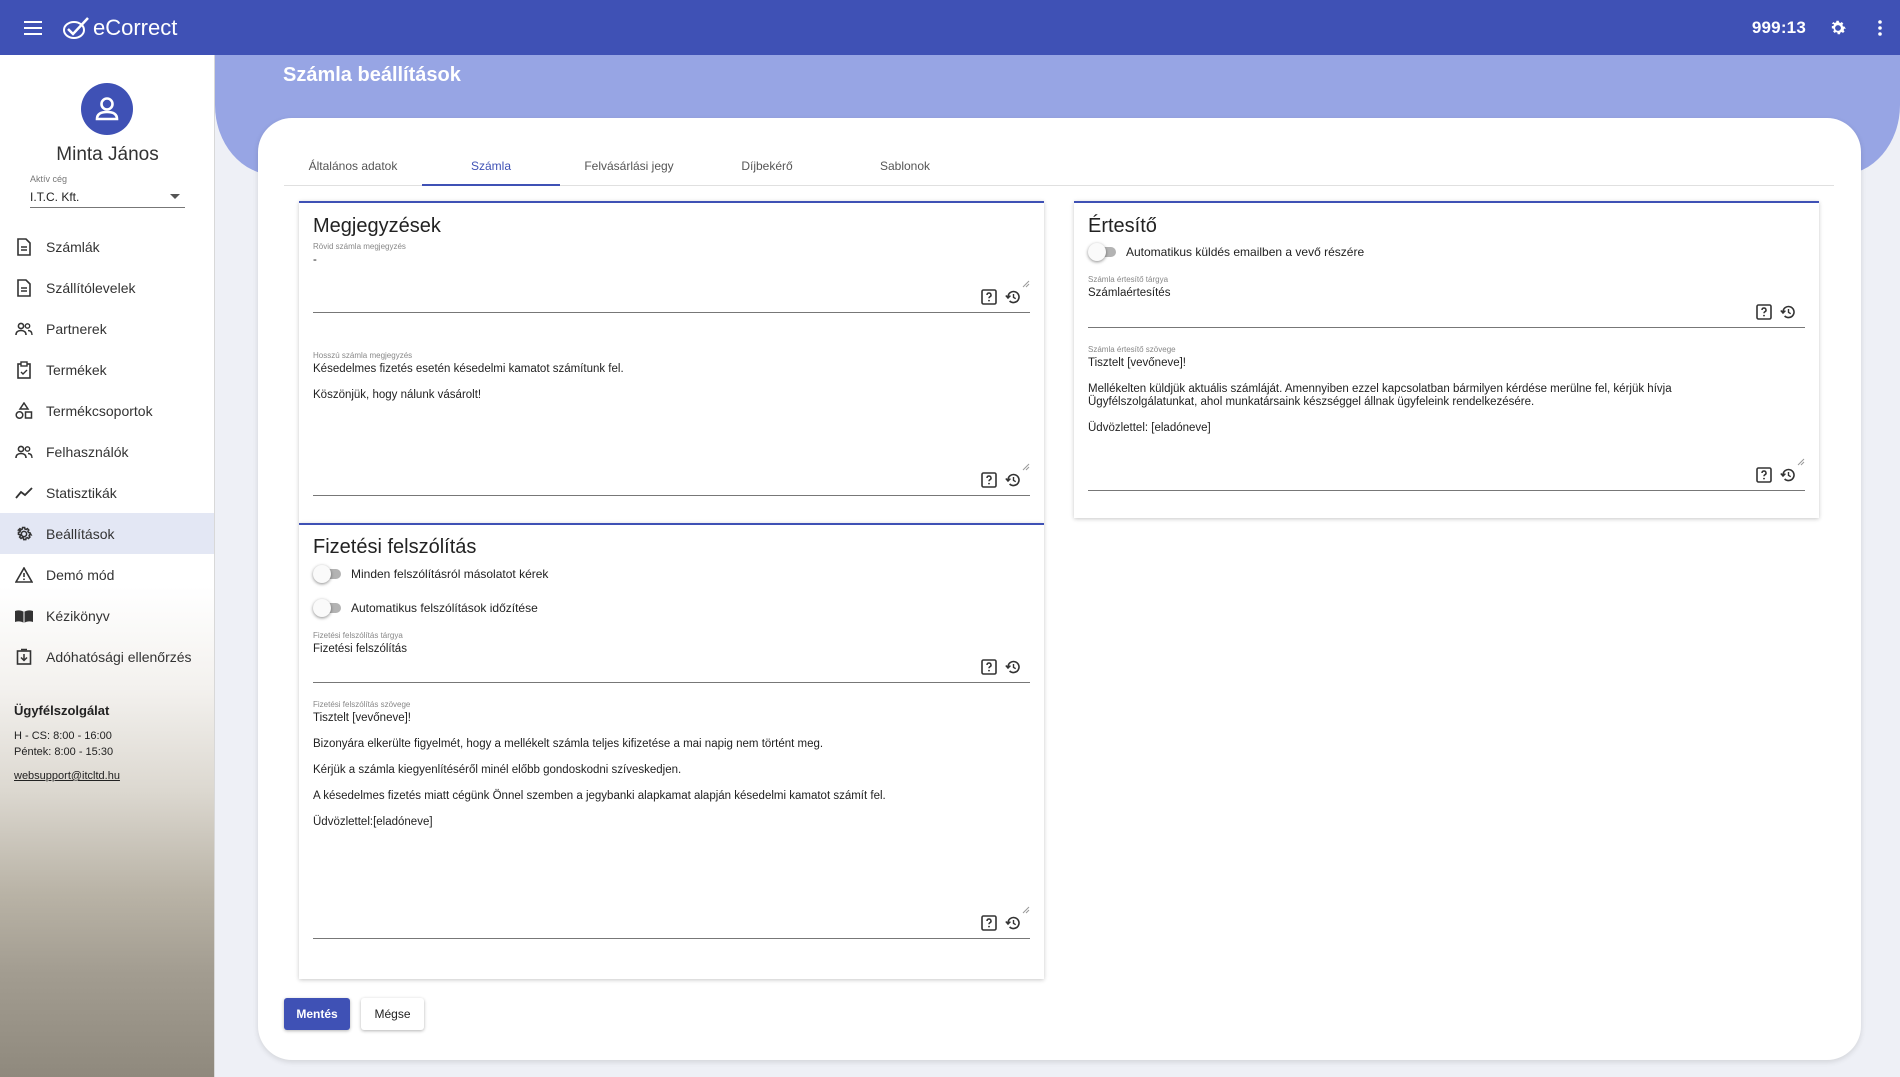 The image size is (1900, 1077). I want to click on copy-toggle-label: Minden felszólításról másolatot kérek, so click(450, 574).